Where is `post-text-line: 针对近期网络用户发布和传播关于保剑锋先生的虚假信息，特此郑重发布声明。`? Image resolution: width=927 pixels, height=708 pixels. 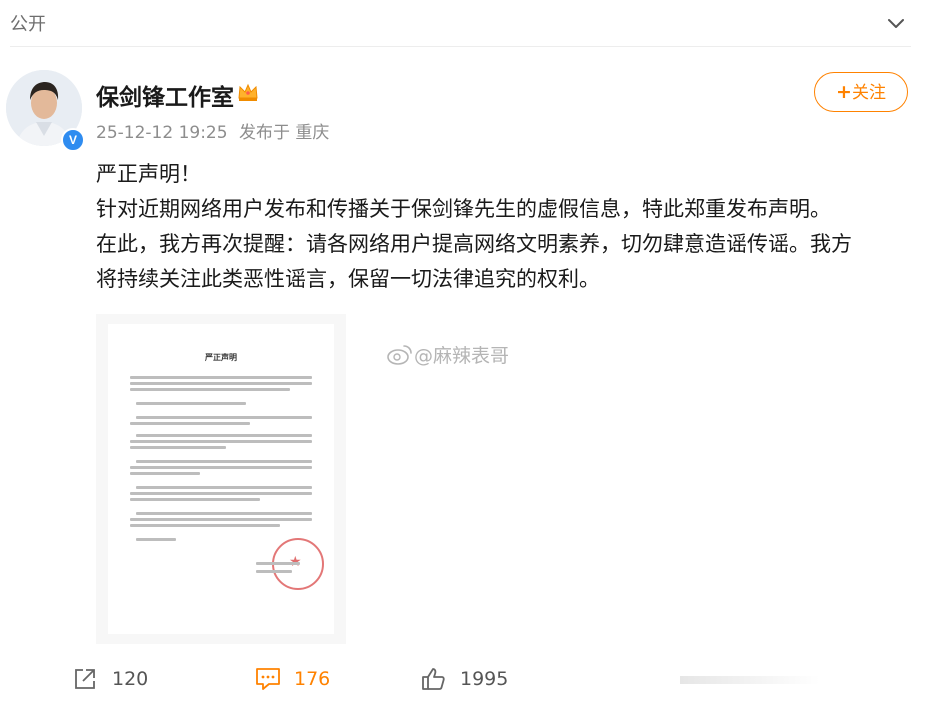
post-text-line: 针对近期网络用户发布和传播关于保剑锋先生的虚假信息，特此郑重发布声明。 is located at coordinates (463, 209).